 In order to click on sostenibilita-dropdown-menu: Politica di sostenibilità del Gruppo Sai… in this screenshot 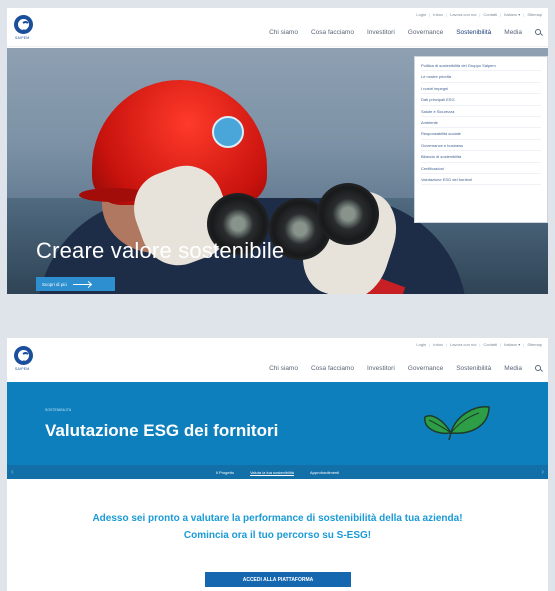, I will do `click(481, 139)`.